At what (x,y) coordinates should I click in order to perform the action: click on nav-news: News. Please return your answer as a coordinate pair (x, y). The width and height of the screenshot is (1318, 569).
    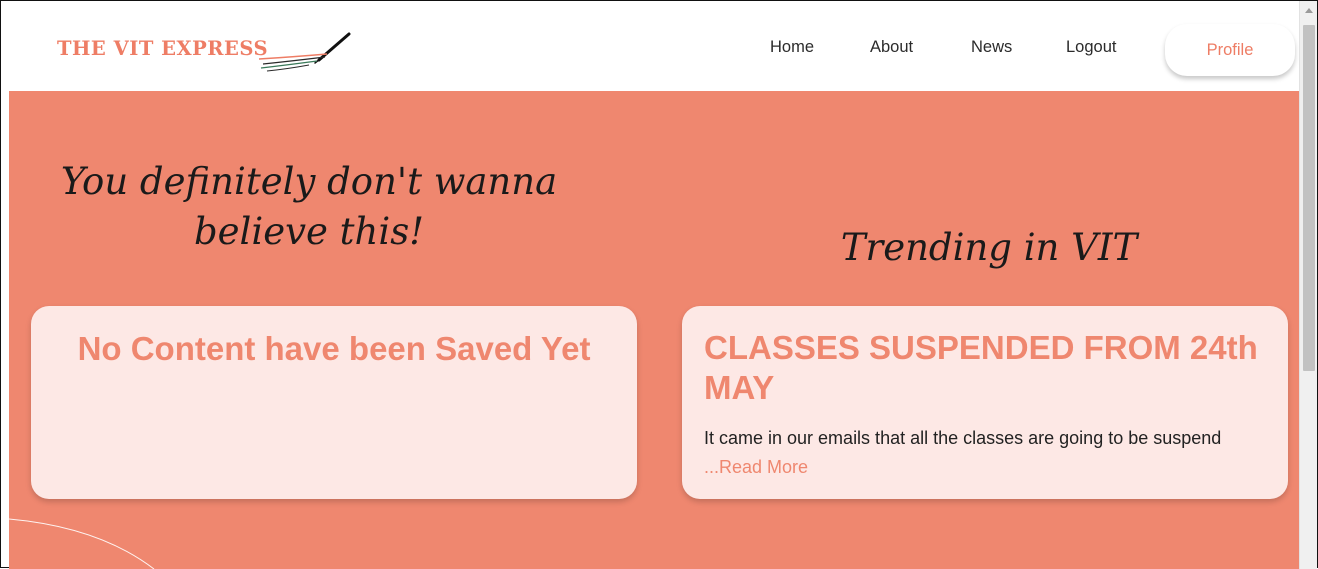
    Looking at the image, I should click on (991, 47).